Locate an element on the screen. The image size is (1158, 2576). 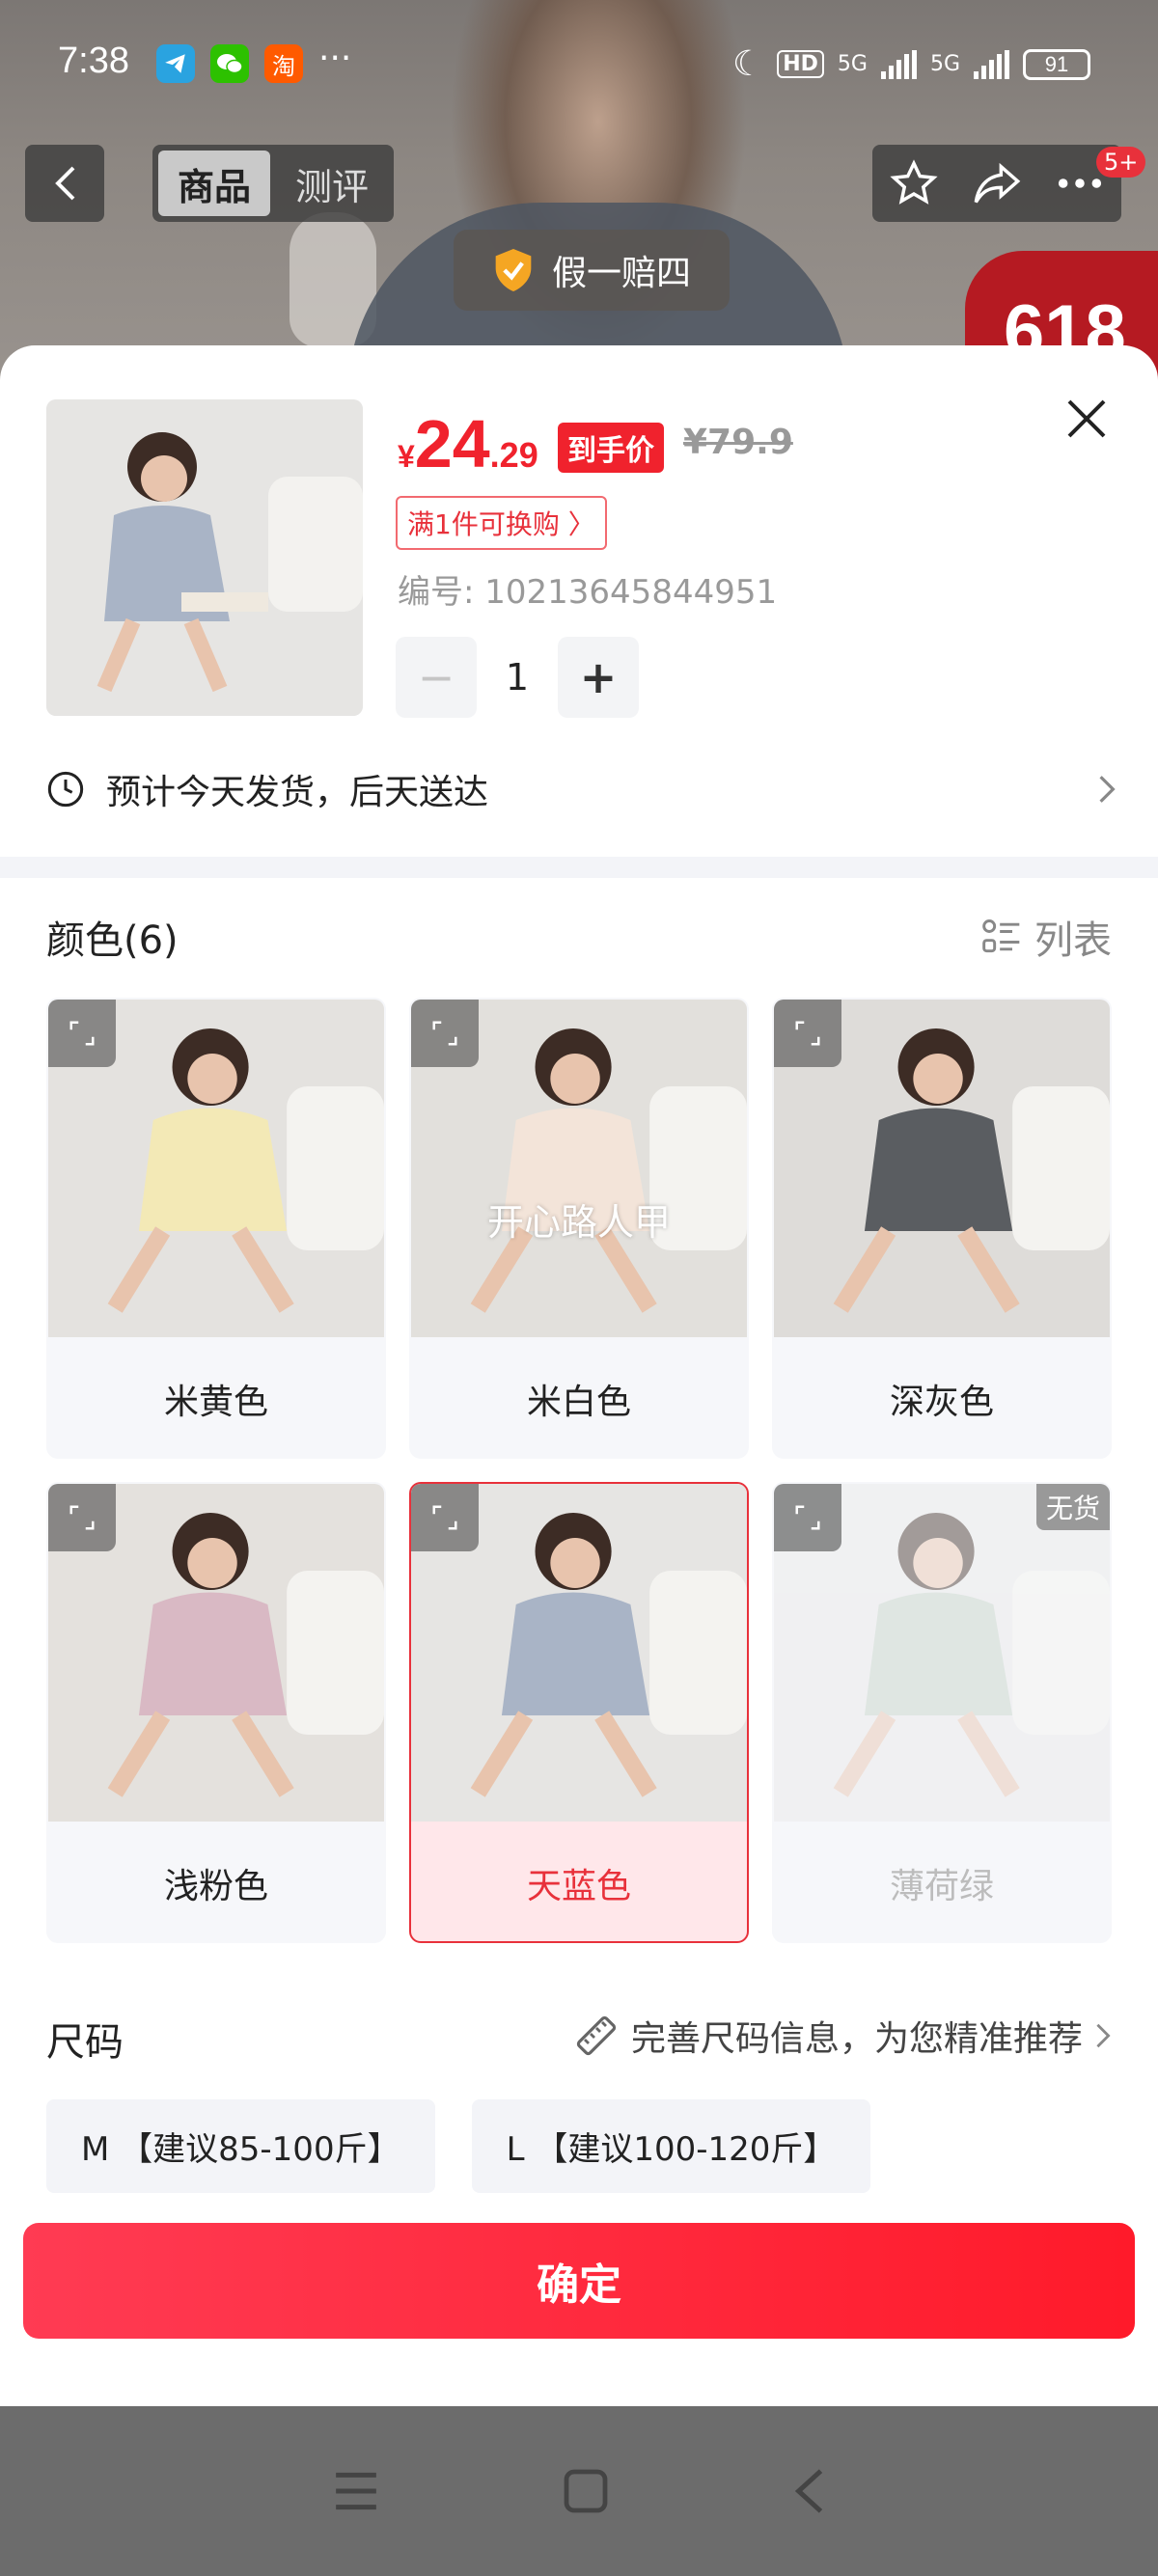
size-options: M 【建议85-100斤】 L 【建议100-120斤】 is located at coordinates (458, 2146).